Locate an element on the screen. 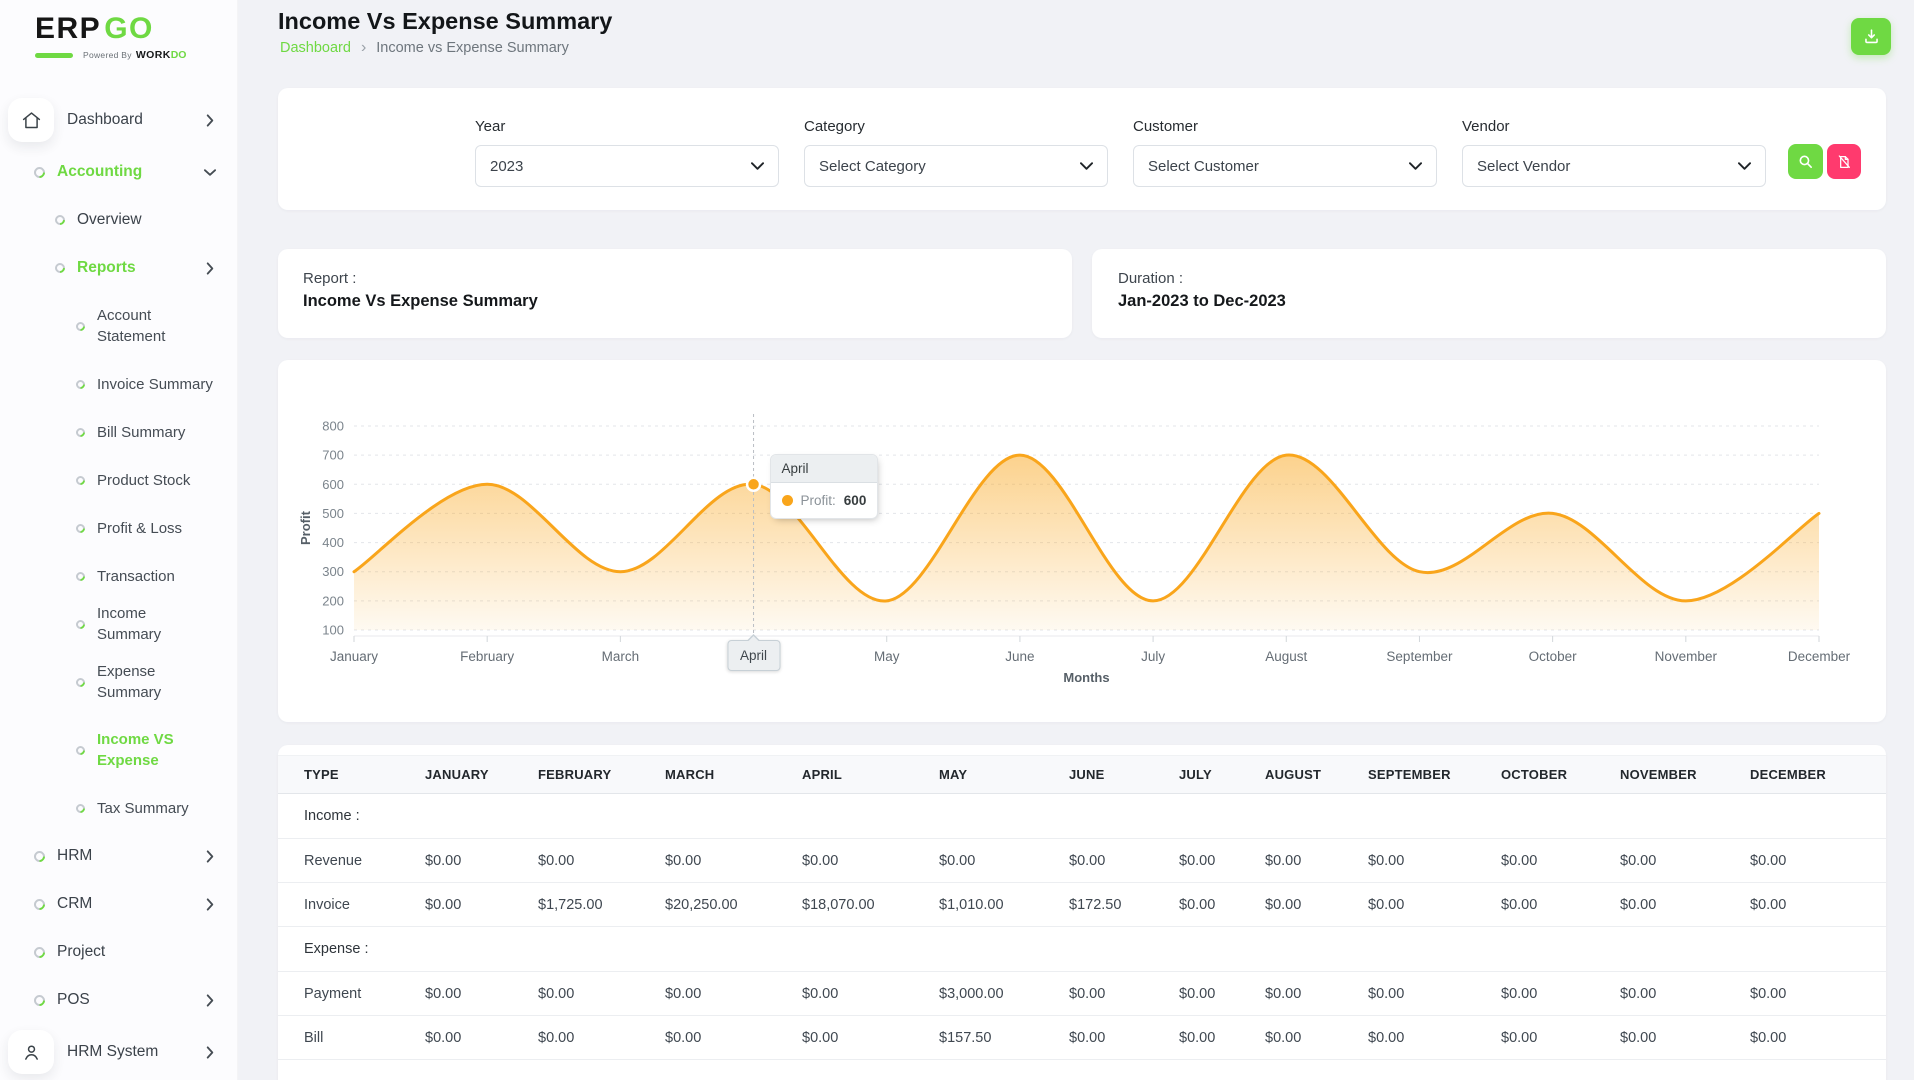 The height and width of the screenshot is (1080, 1914). sidebar-item-label: POS is located at coordinates (73, 1000).